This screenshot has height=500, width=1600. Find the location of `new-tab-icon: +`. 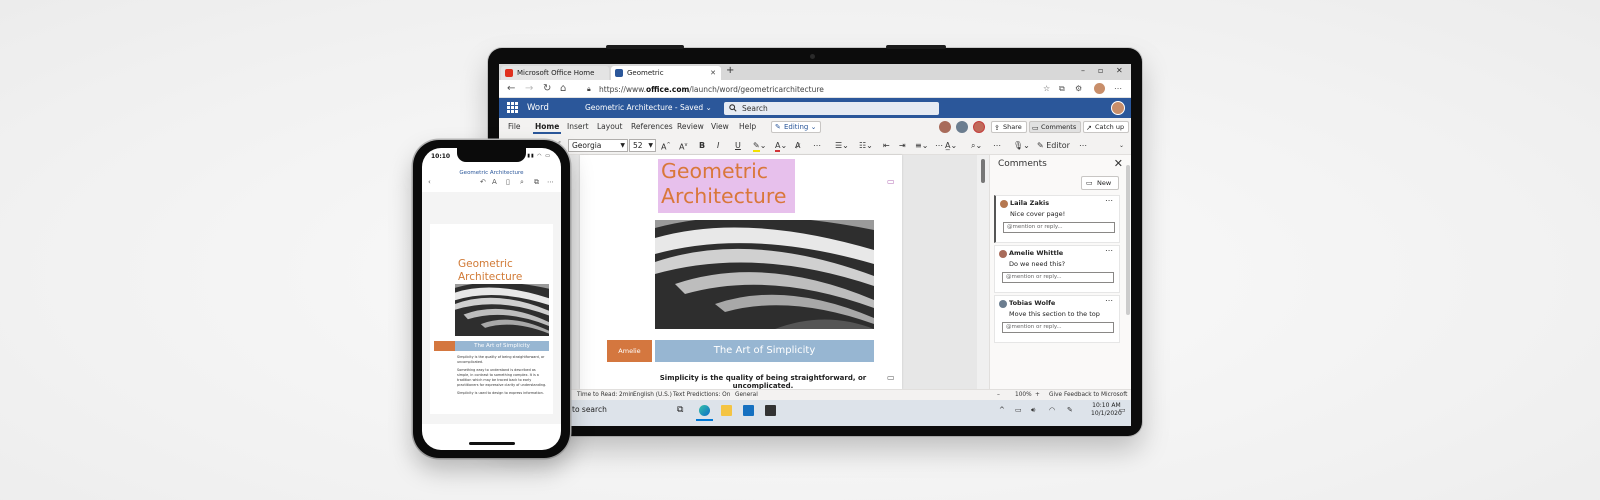

new-tab-icon: + is located at coordinates (730, 71).